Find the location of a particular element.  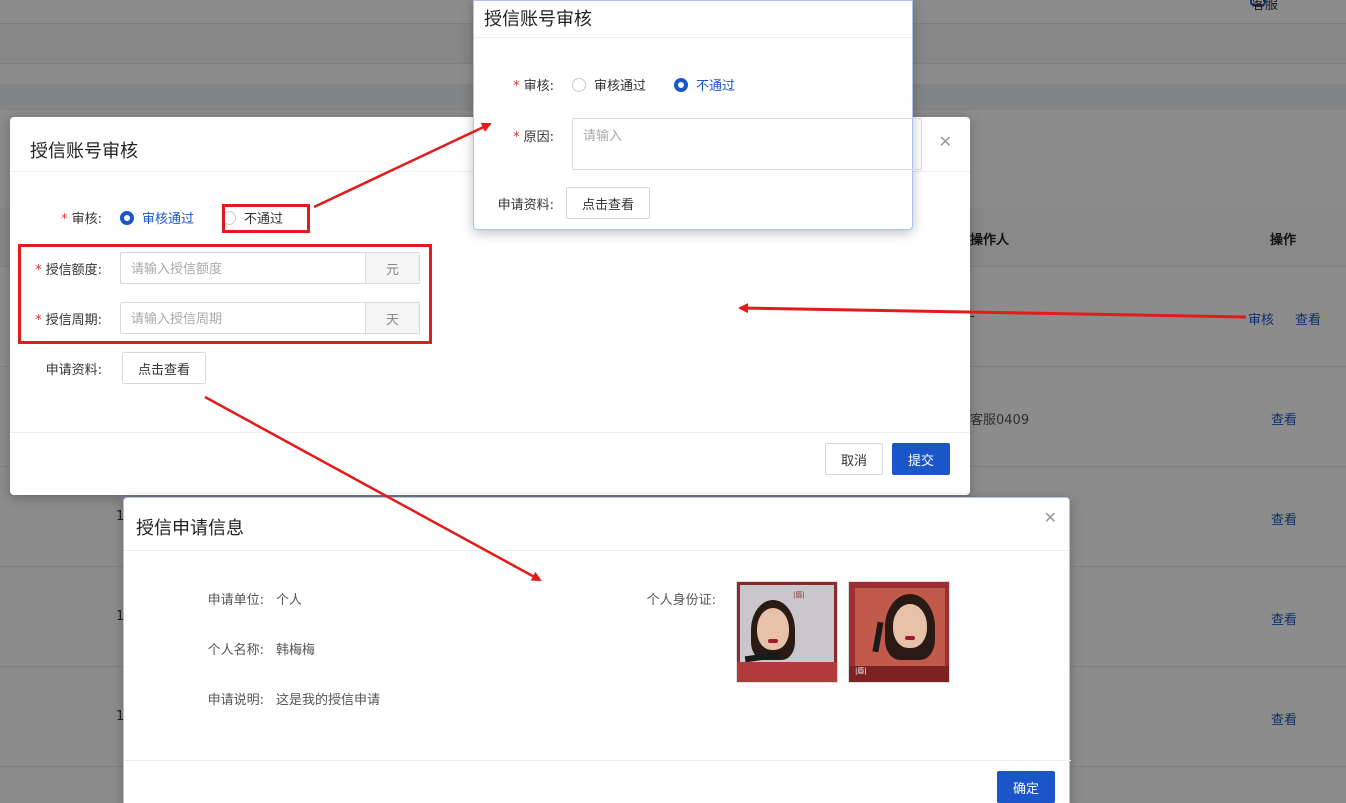

reason-label: * 原因: is located at coordinates (533, 137).